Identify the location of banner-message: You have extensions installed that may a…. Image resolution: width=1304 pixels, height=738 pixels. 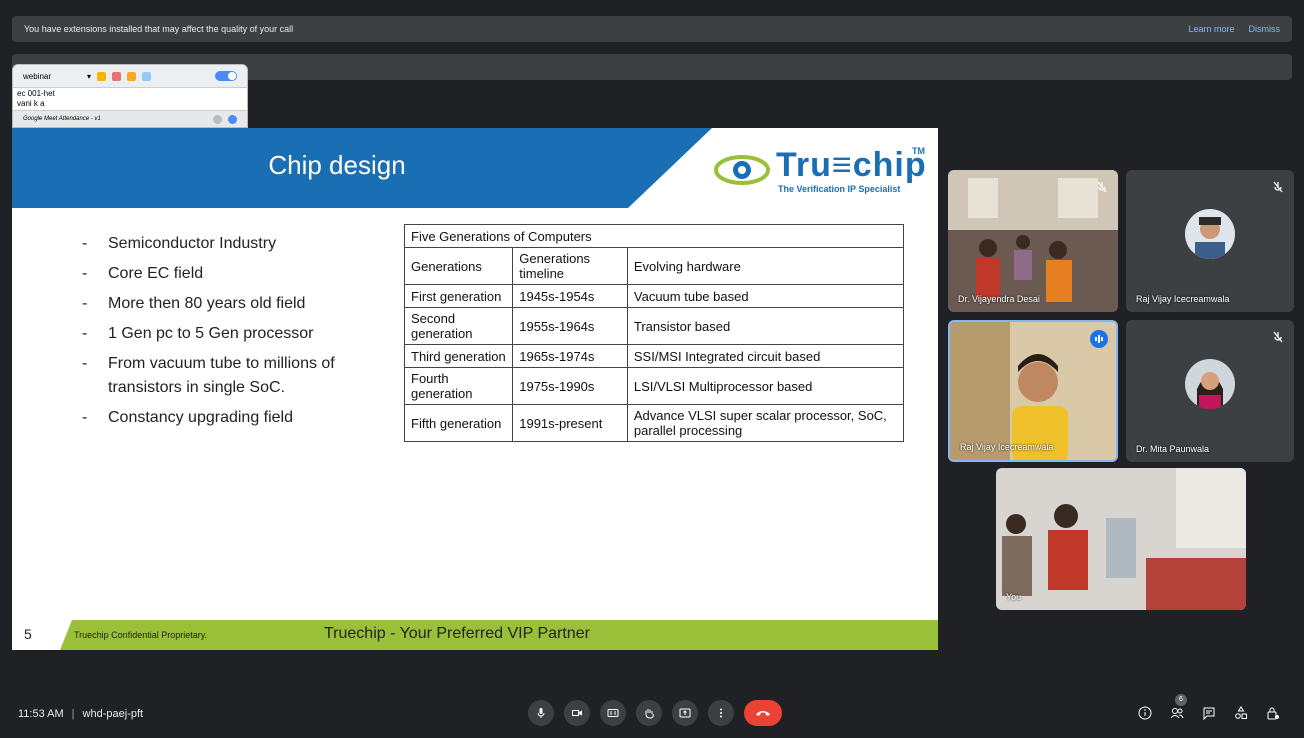
(159, 29).